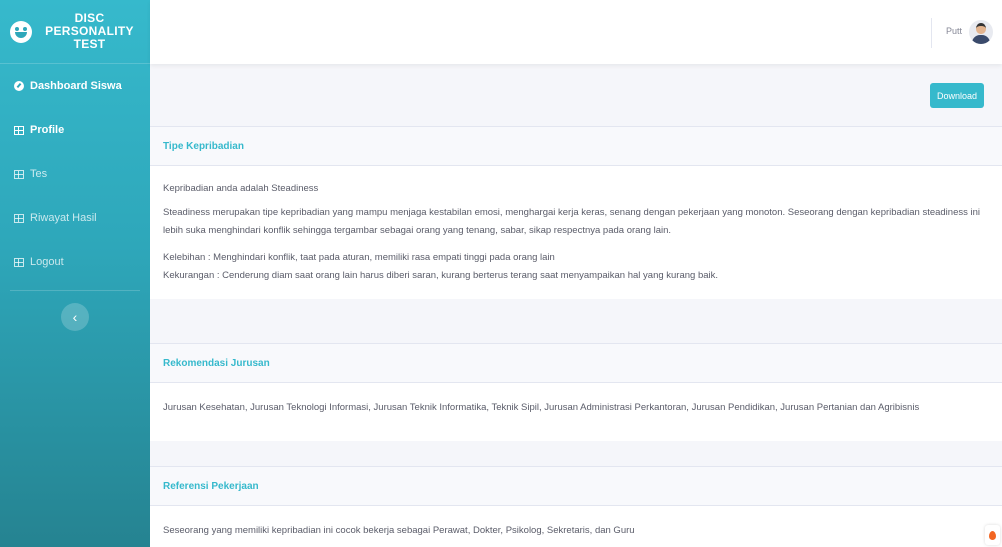 The image size is (1002, 547). What do you see at coordinates (954, 31) in the screenshot?
I see `user-name: Putt` at bounding box center [954, 31].